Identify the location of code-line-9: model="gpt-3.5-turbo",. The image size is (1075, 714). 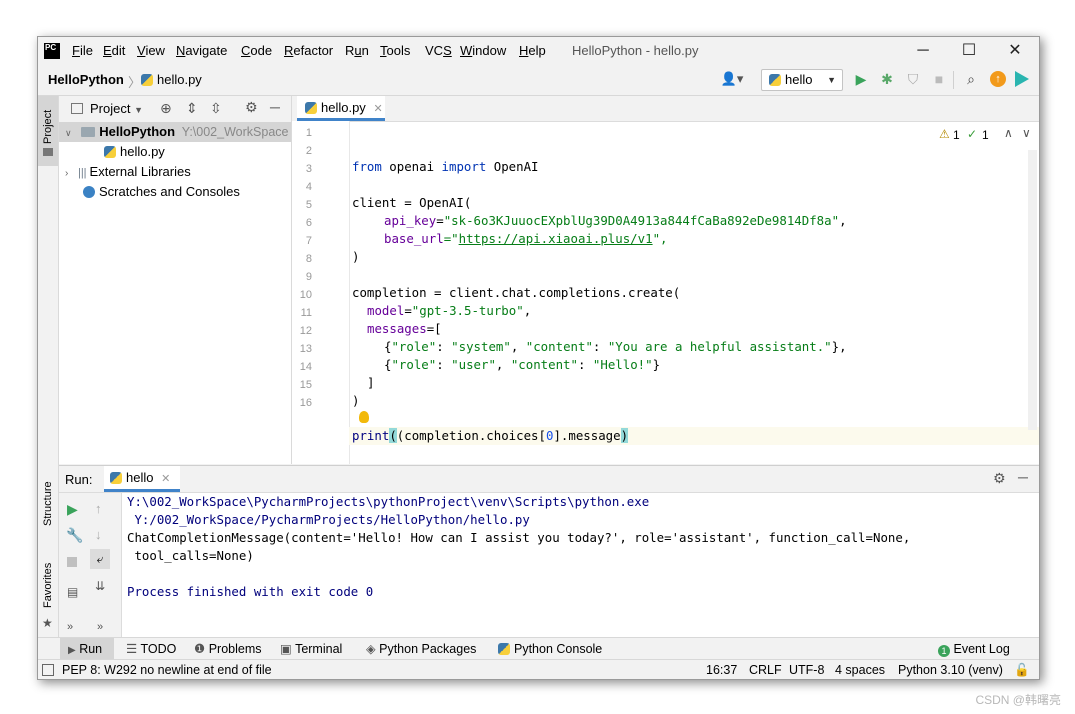
(449, 311).